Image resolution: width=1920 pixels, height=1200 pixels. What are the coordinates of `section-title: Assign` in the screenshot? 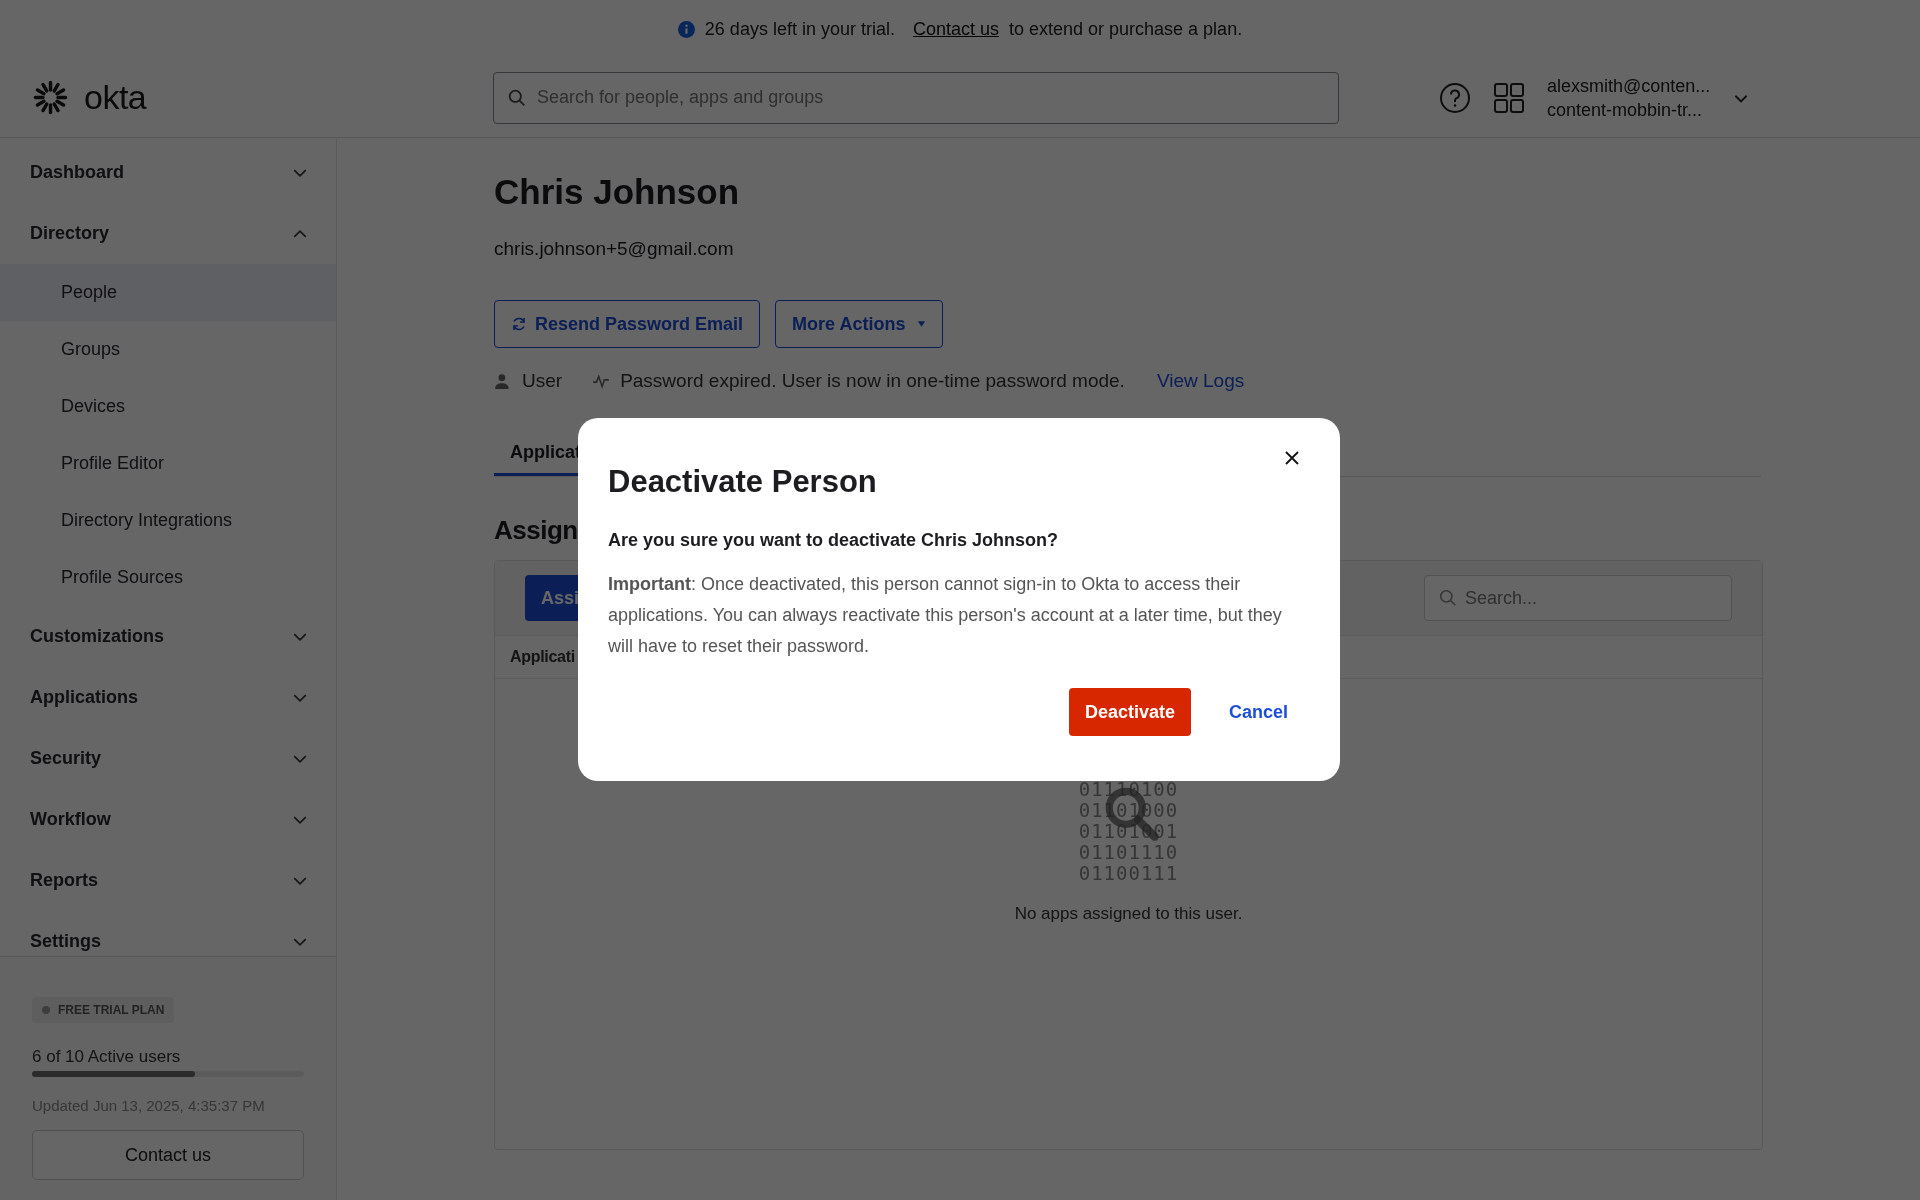 It's located at (536, 530).